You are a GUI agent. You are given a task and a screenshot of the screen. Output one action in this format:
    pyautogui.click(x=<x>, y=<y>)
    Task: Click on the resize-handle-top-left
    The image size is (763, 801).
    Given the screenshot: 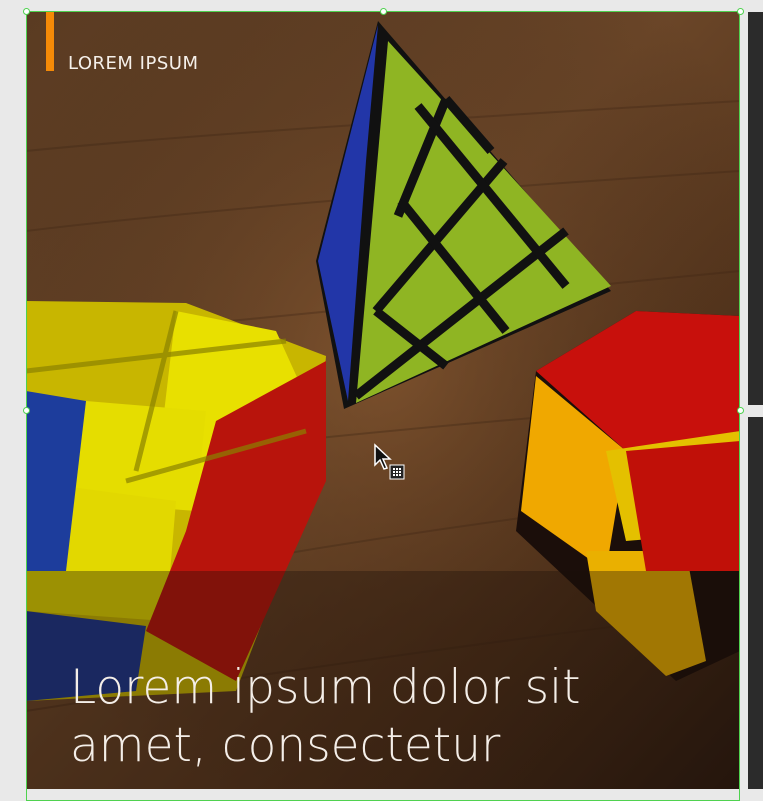 What is the action you would take?
    pyautogui.click(x=26, y=11)
    